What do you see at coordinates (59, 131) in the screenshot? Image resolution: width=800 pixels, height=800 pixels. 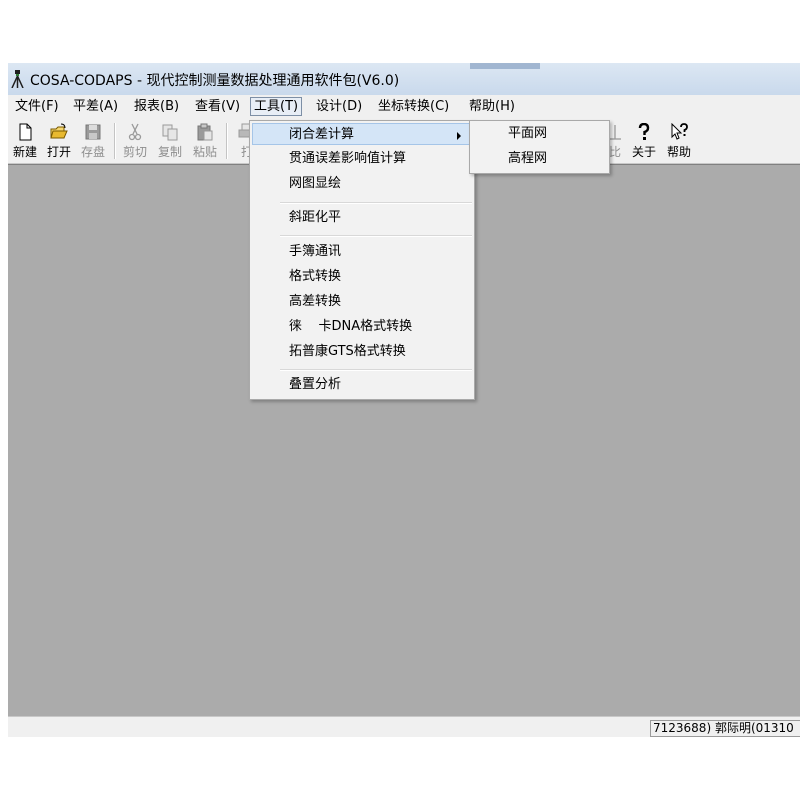 I see `open-folder-icon` at bounding box center [59, 131].